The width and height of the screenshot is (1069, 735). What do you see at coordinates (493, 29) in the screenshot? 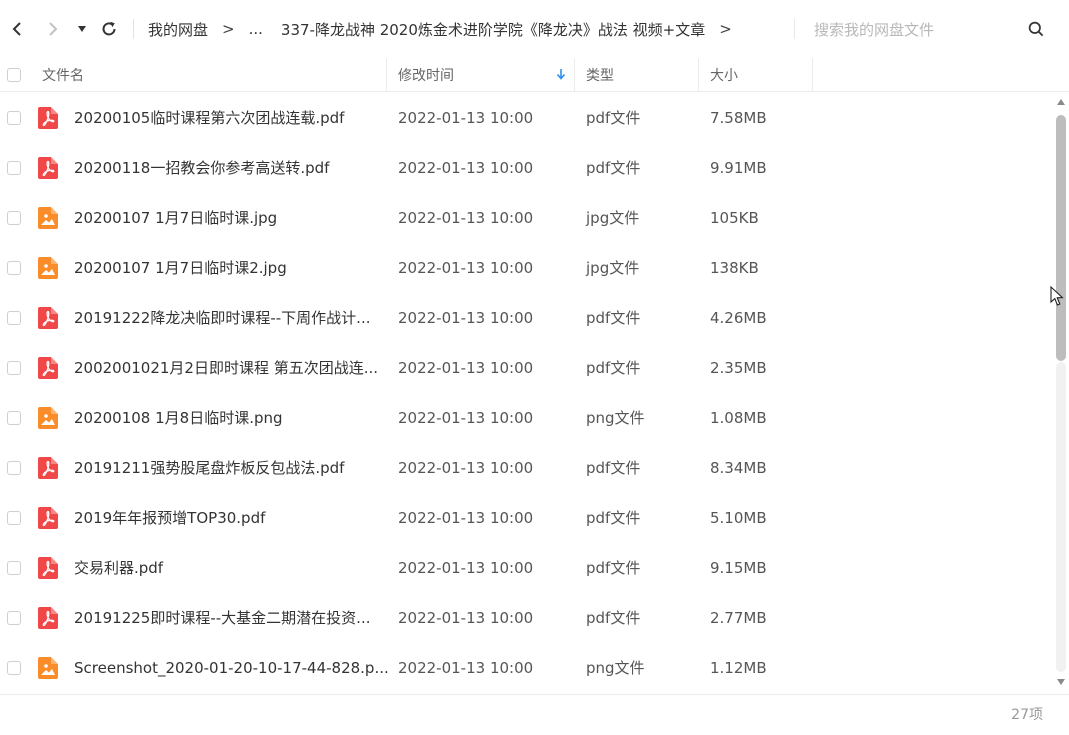
I see `breadcrumb-item-current: 337-降龙战神 2020炼金术进阶学院《降龙决》战法 视频+文章` at bounding box center [493, 29].